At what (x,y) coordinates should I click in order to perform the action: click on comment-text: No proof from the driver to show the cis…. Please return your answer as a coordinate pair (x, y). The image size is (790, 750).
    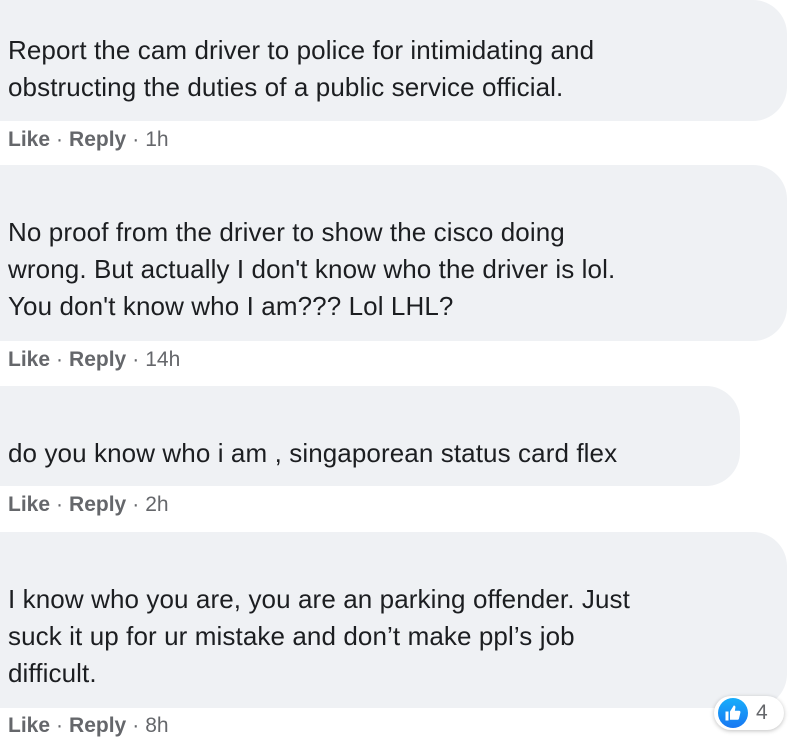
    Looking at the image, I should click on (312, 269).